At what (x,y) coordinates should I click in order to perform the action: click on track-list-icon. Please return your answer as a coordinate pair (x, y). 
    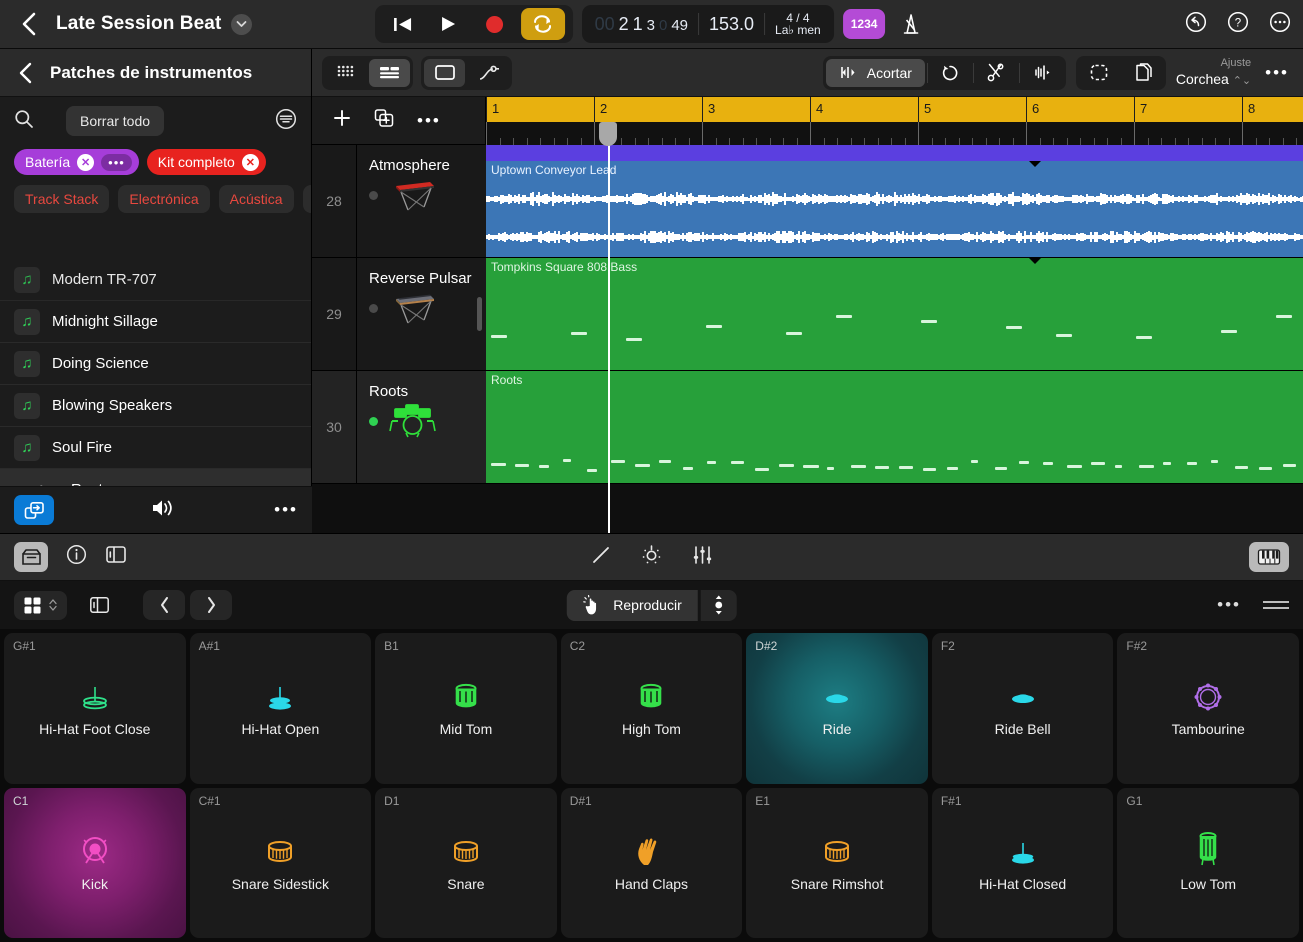
    Looking at the image, I should click on (389, 72).